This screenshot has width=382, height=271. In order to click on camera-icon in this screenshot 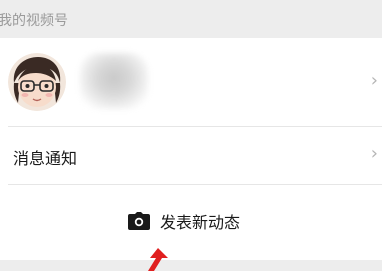, I will do `click(139, 221)`.